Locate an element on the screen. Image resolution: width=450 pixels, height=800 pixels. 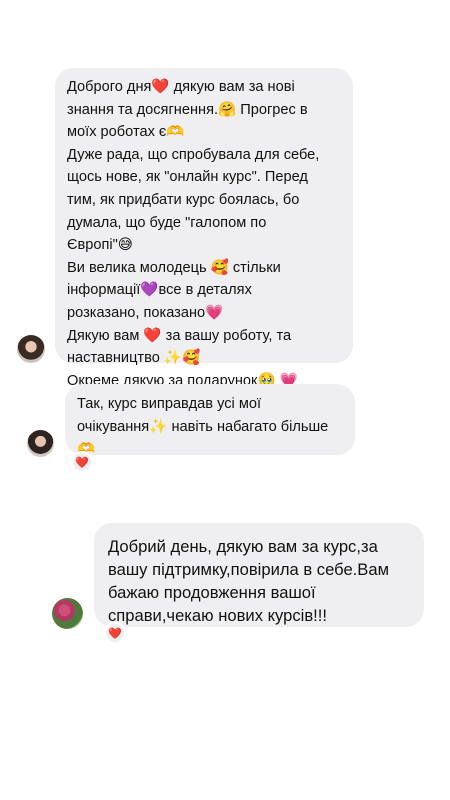
message-line: Ви велика молодець 🥰 стільки is located at coordinates (174, 267).